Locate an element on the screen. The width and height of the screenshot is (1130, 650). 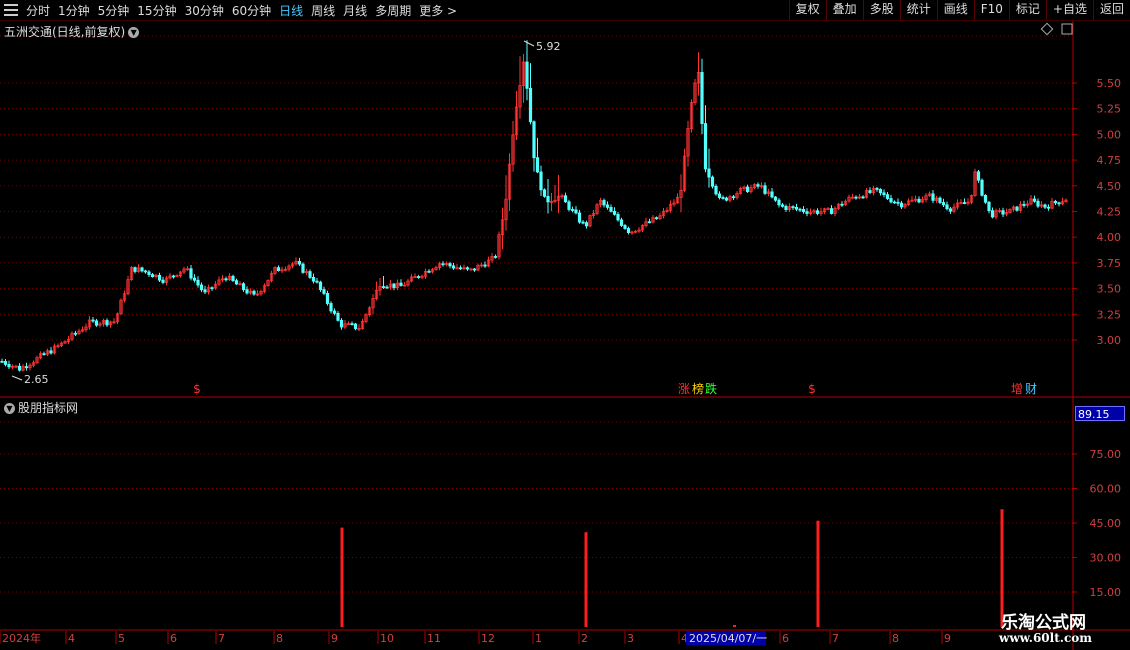
toolbar-button: F10 is located at coordinates (991, 10).